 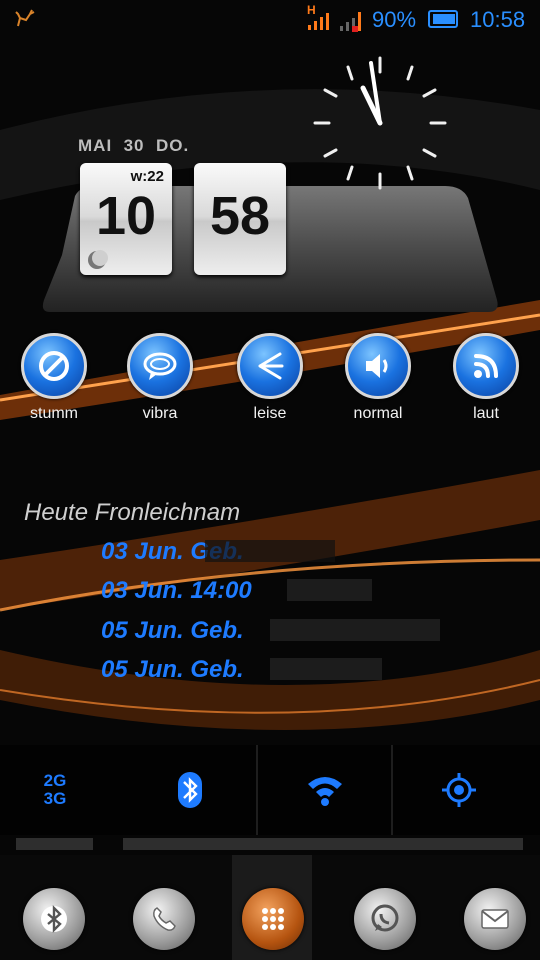 I want to click on profile-label: normal, so click(x=378, y=413).